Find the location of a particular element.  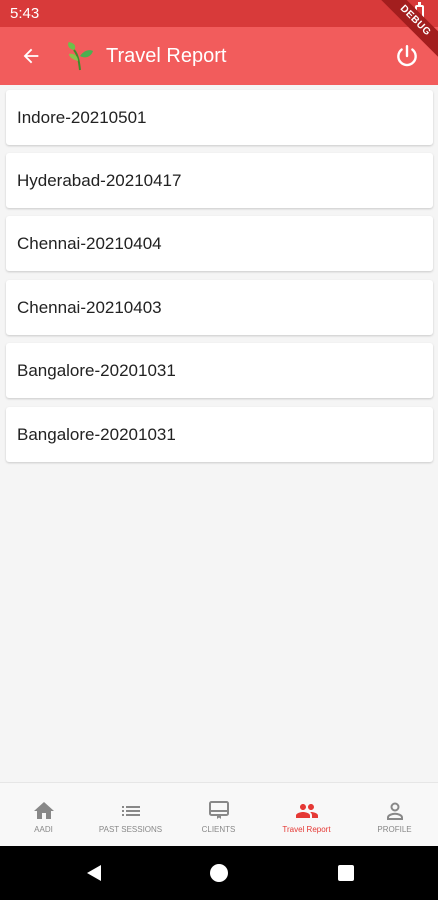

back-button is located at coordinates (31, 56).